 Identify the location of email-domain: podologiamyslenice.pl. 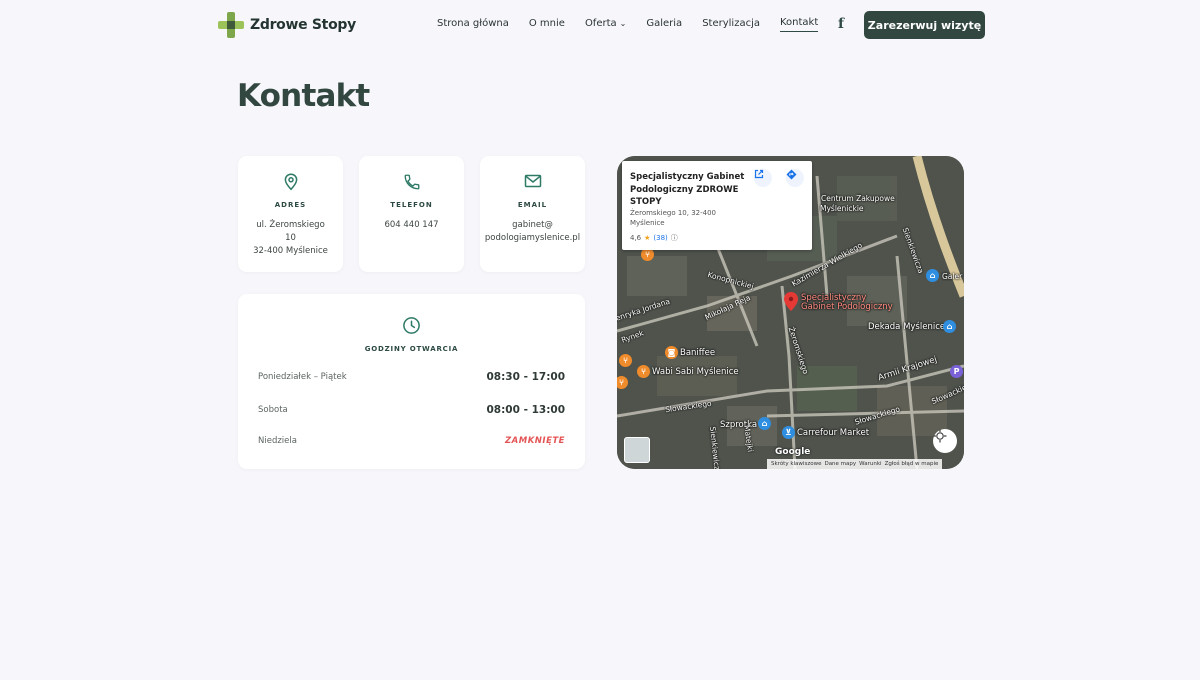
(532, 238).